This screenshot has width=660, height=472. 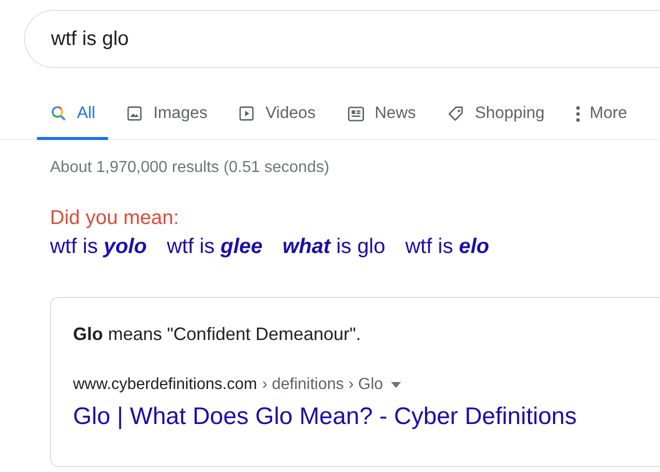 I want to click on breadcrumb-path: › definitions › Glo, so click(x=323, y=385).